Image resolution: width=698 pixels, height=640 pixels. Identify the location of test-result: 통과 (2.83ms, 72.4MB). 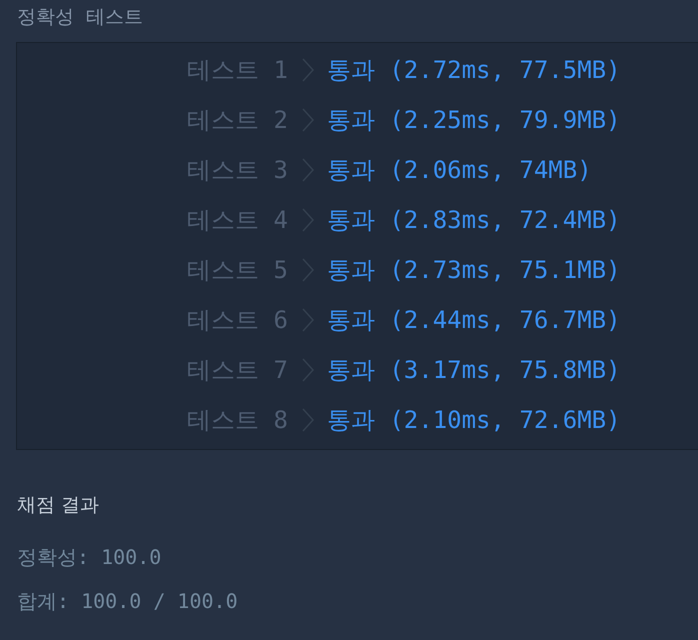
(473, 220).